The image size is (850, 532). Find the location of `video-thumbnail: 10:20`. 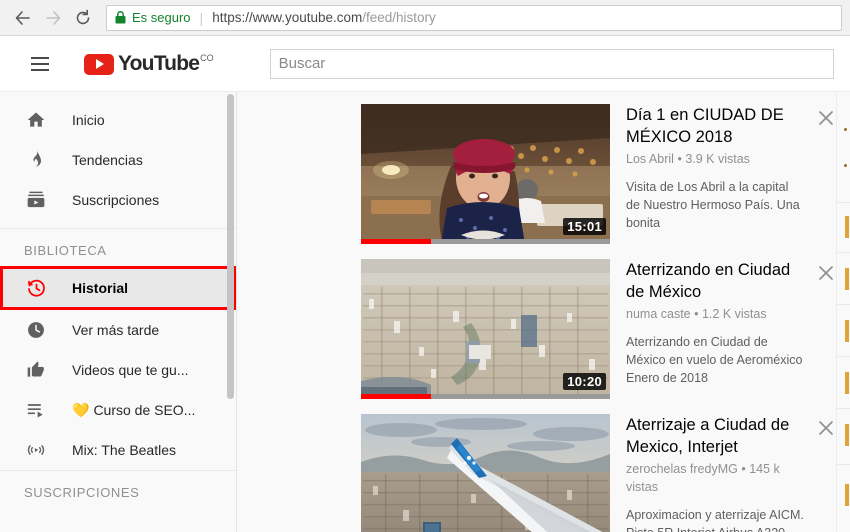

video-thumbnail: 10:20 is located at coordinates (485, 329).